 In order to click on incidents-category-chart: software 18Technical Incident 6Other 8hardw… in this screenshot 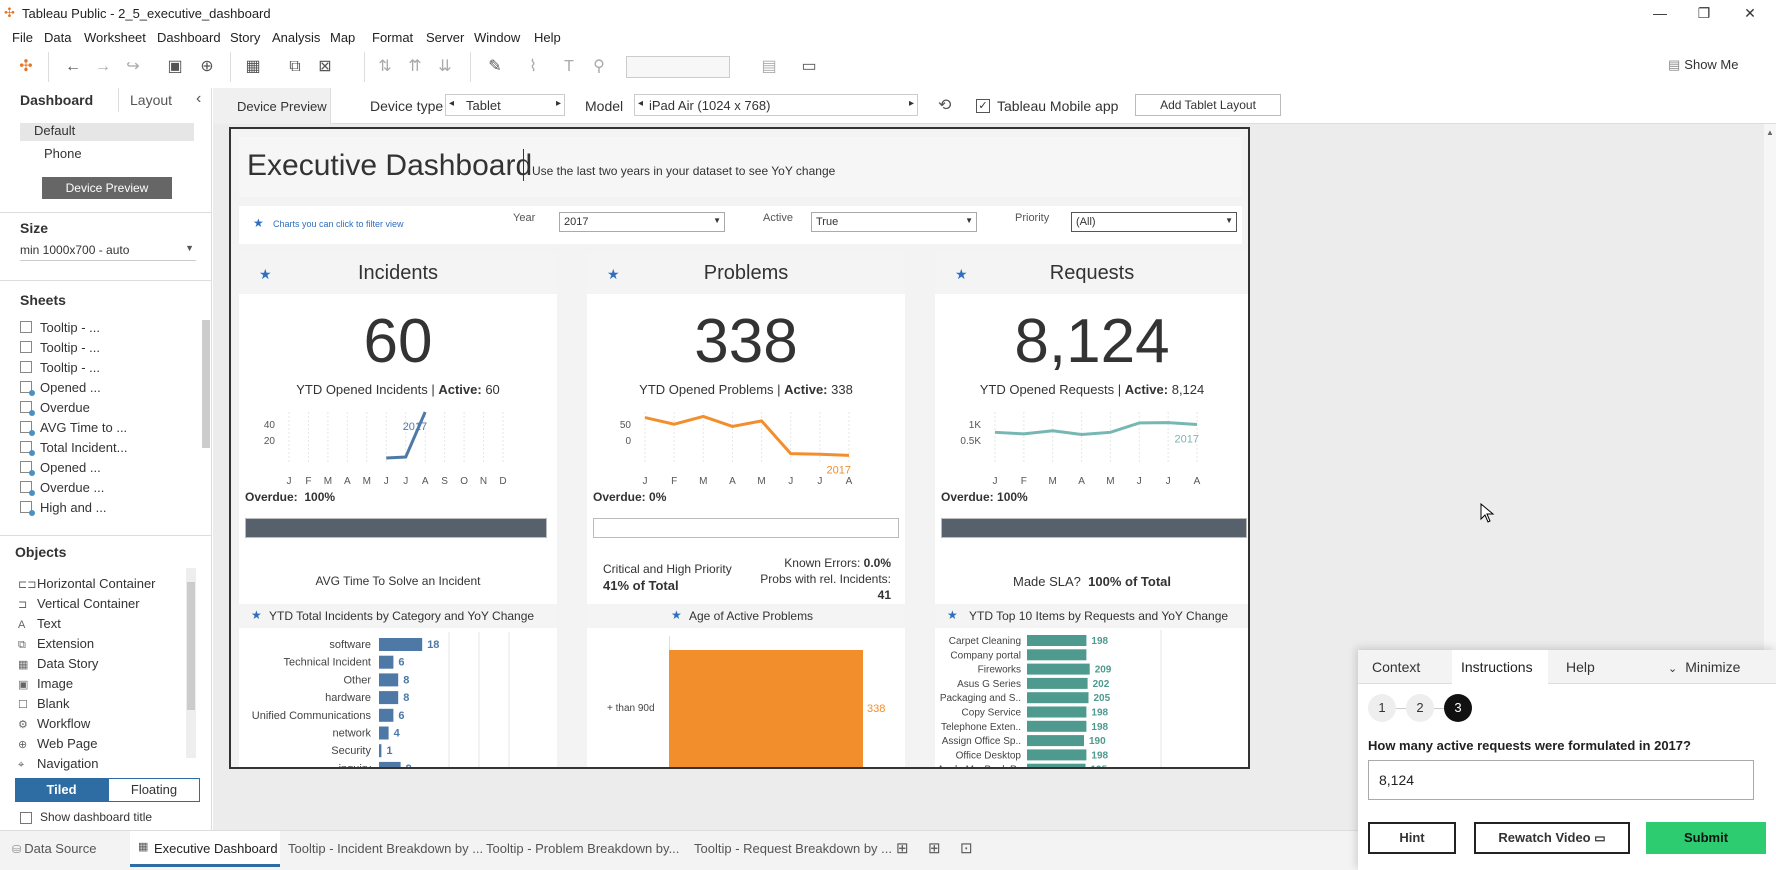, I will do `click(398, 700)`.